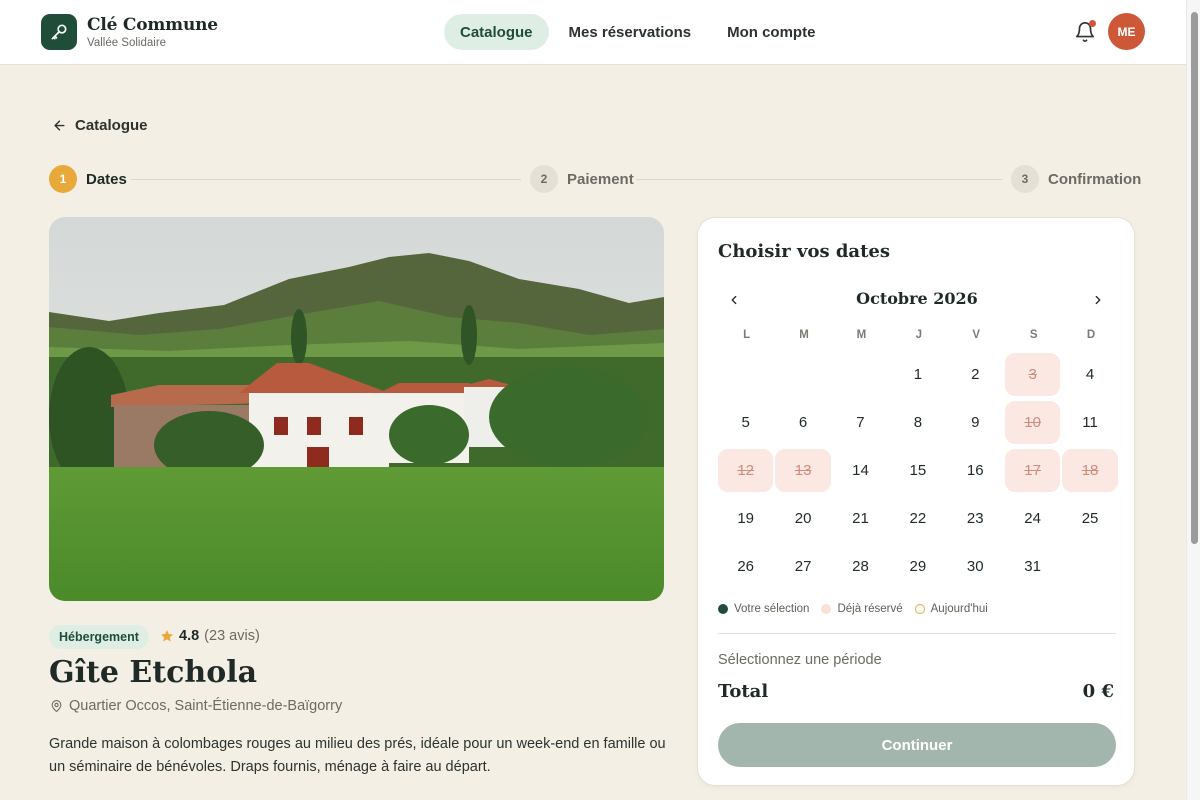 The image size is (1200, 800). Describe the element at coordinates (745, 518) in the screenshot. I see `calendar-day: 19` at that location.